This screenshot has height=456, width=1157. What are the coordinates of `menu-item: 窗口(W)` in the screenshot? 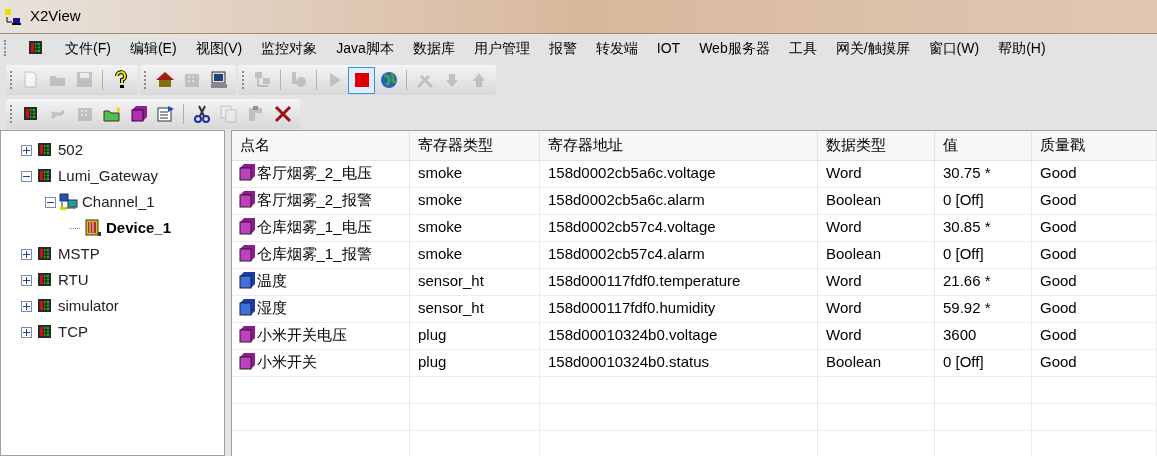 It's located at (954, 48).